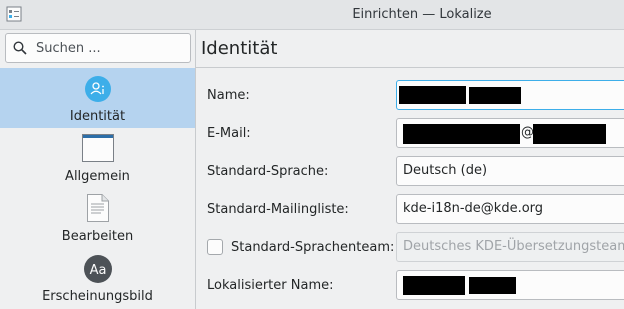 The width and height of the screenshot is (624, 309). I want to click on window-title: Einrichten — Lokalize, so click(422, 14).